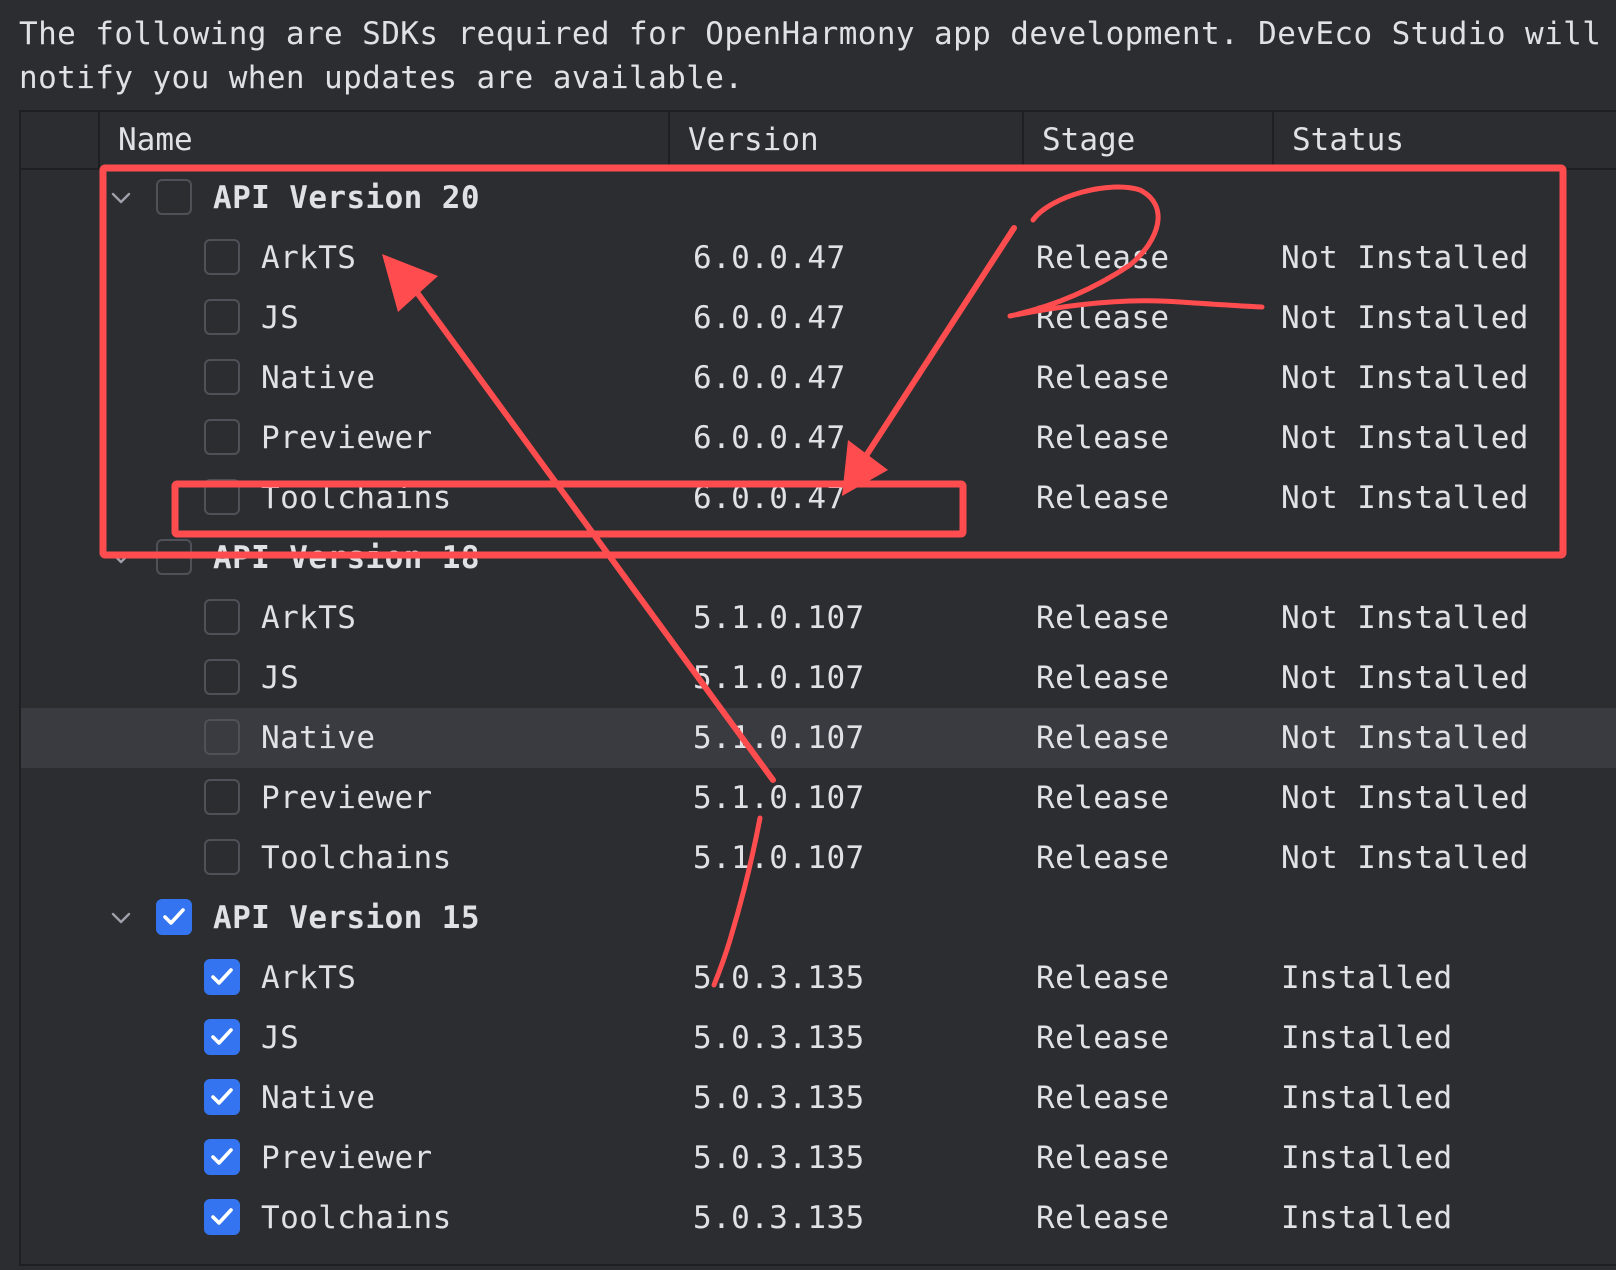 Image resolution: width=1616 pixels, height=1270 pixels. I want to click on sdk-row: JS 5.1.0.107 Release Not Installed, so click(818, 678).